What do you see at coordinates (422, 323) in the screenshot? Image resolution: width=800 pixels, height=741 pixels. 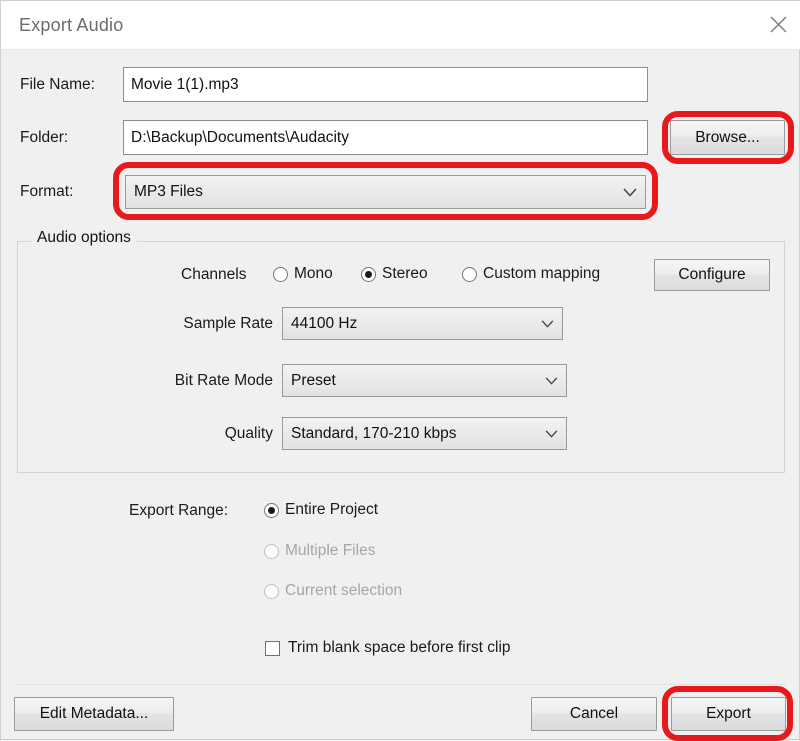 I see `sample-rate-combobox: 44100 Hz` at bounding box center [422, 323].